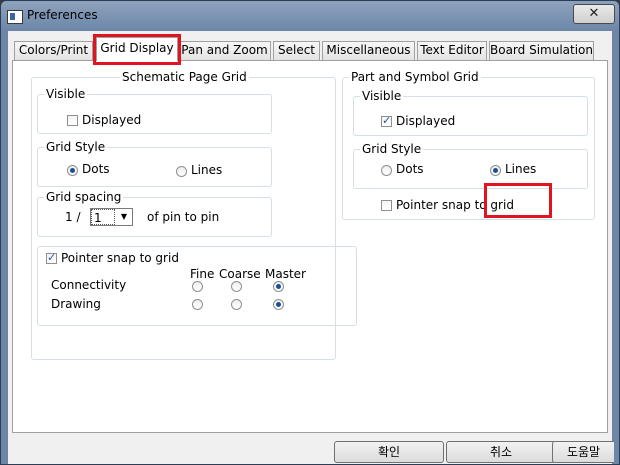  Describe the element at coordinates (236, 286) in the screenshot. I see `connectivity-coarse-radio` at that location.